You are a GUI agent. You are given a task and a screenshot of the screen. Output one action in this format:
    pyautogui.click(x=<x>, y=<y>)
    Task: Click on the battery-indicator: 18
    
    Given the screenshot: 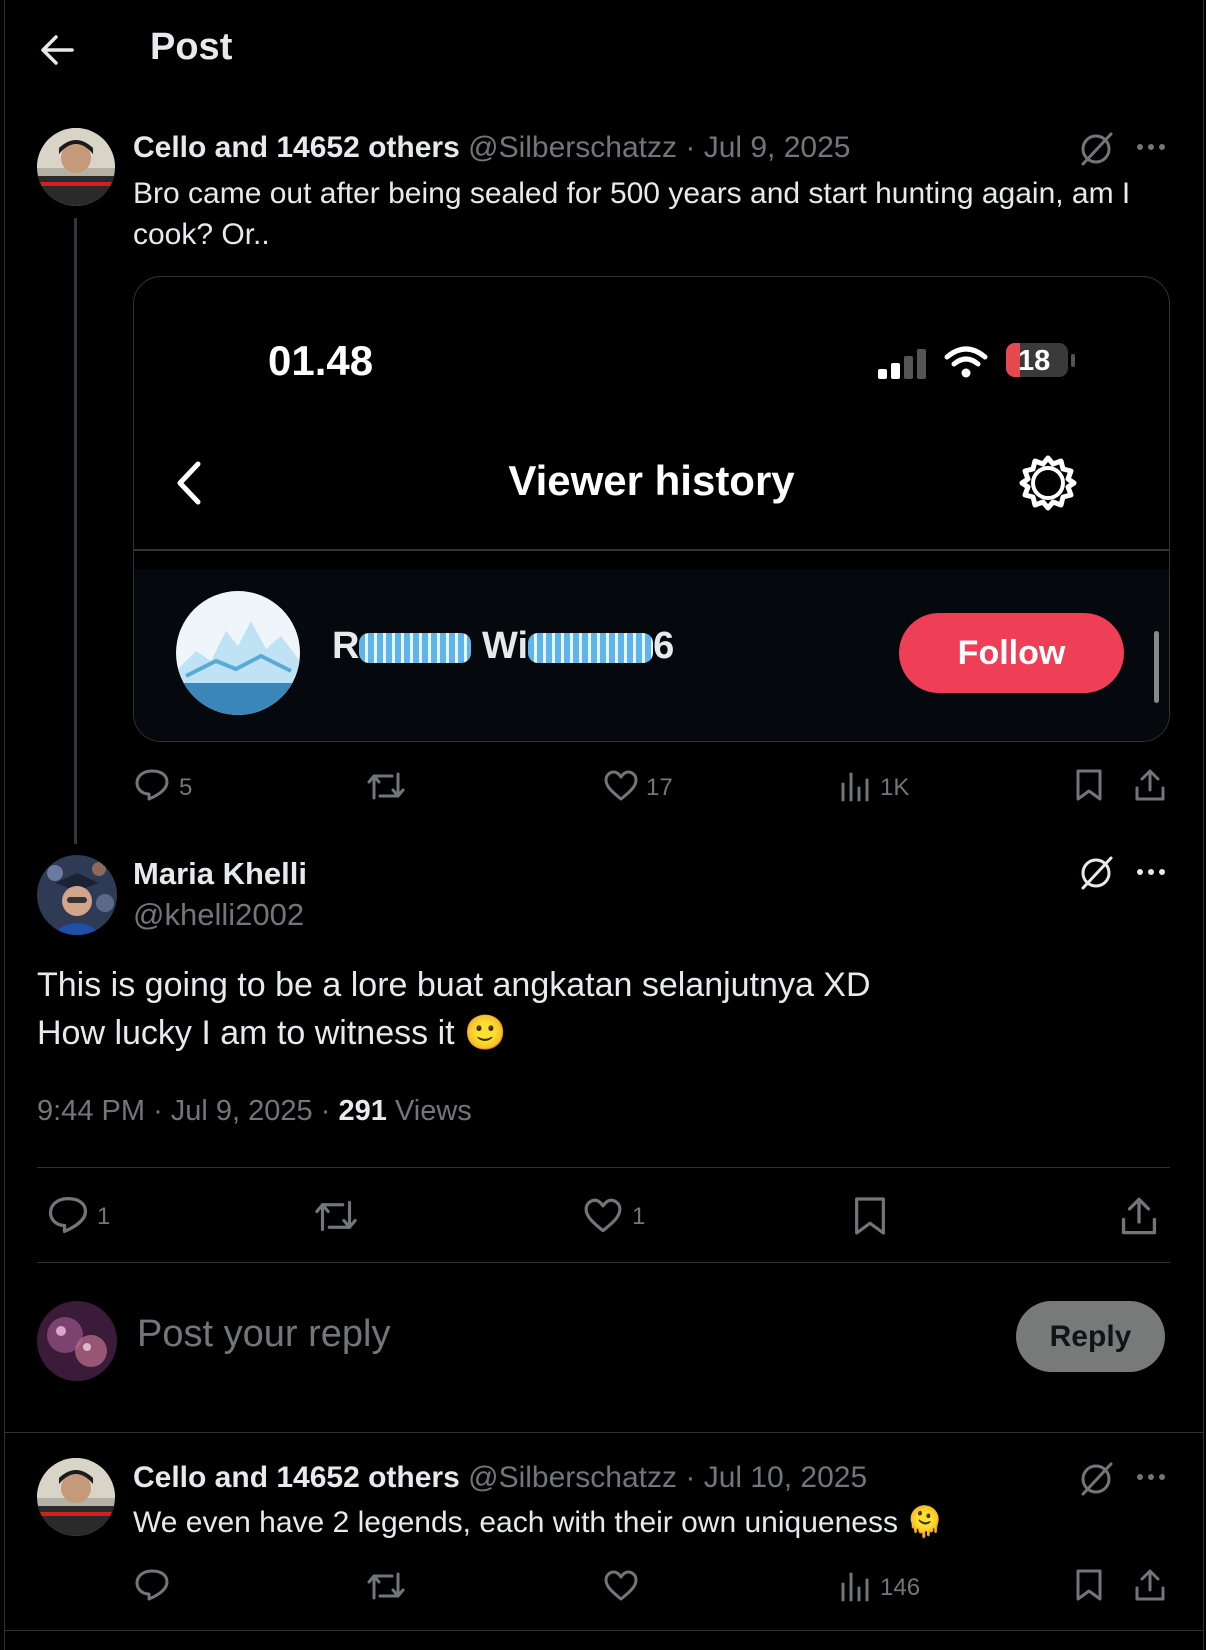 What is the action you would take?
    pyautogui.click(x=1037, y=360)
    